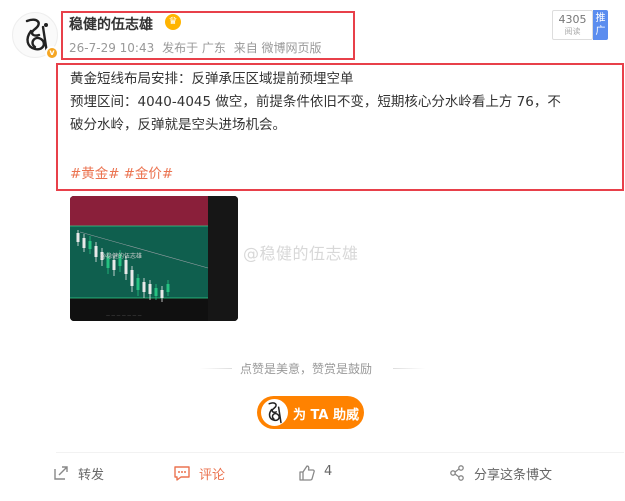  Describe the element at coordinates (52, 53) in the screenshot. I see `verified-badge-icon: v` at that location.